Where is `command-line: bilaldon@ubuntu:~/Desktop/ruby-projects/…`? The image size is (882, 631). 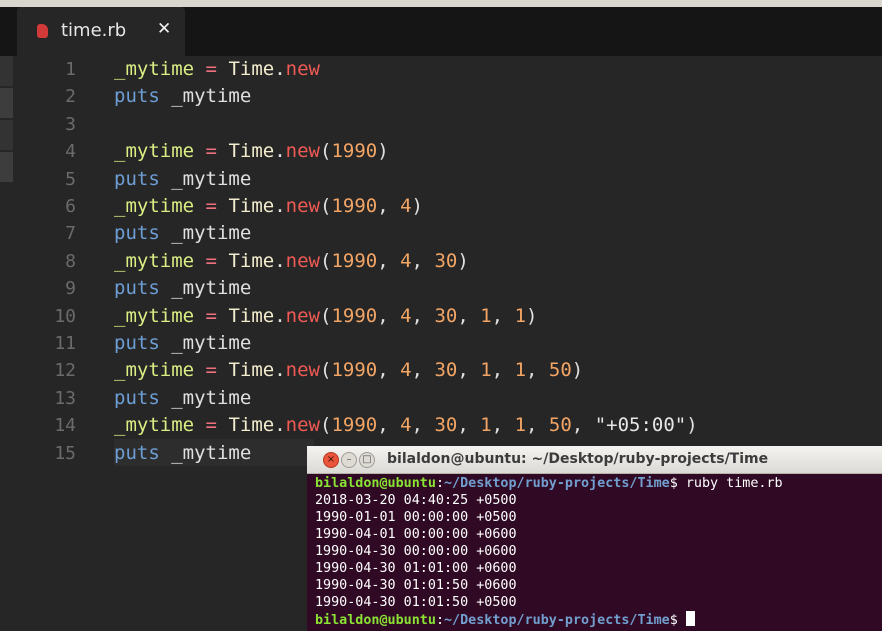 command-line: bilaldon@ubuntu:~/Desktop/ruby-projects/… is located at coordinates (549, 483).